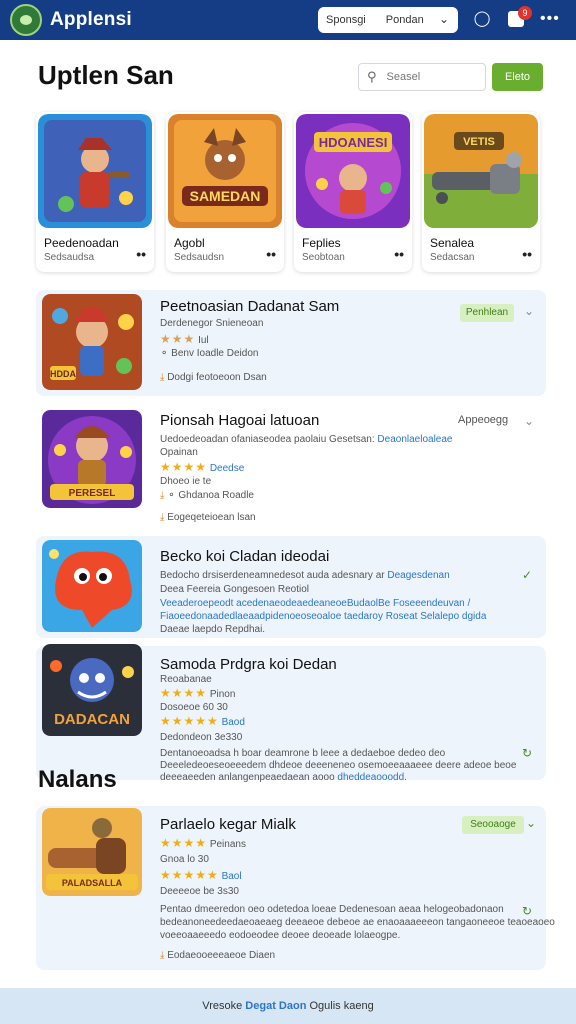 The image size is (576, 1024). I want to click on download-text: Eodaeooeeeaeoe Diaen, so click(221, 955).